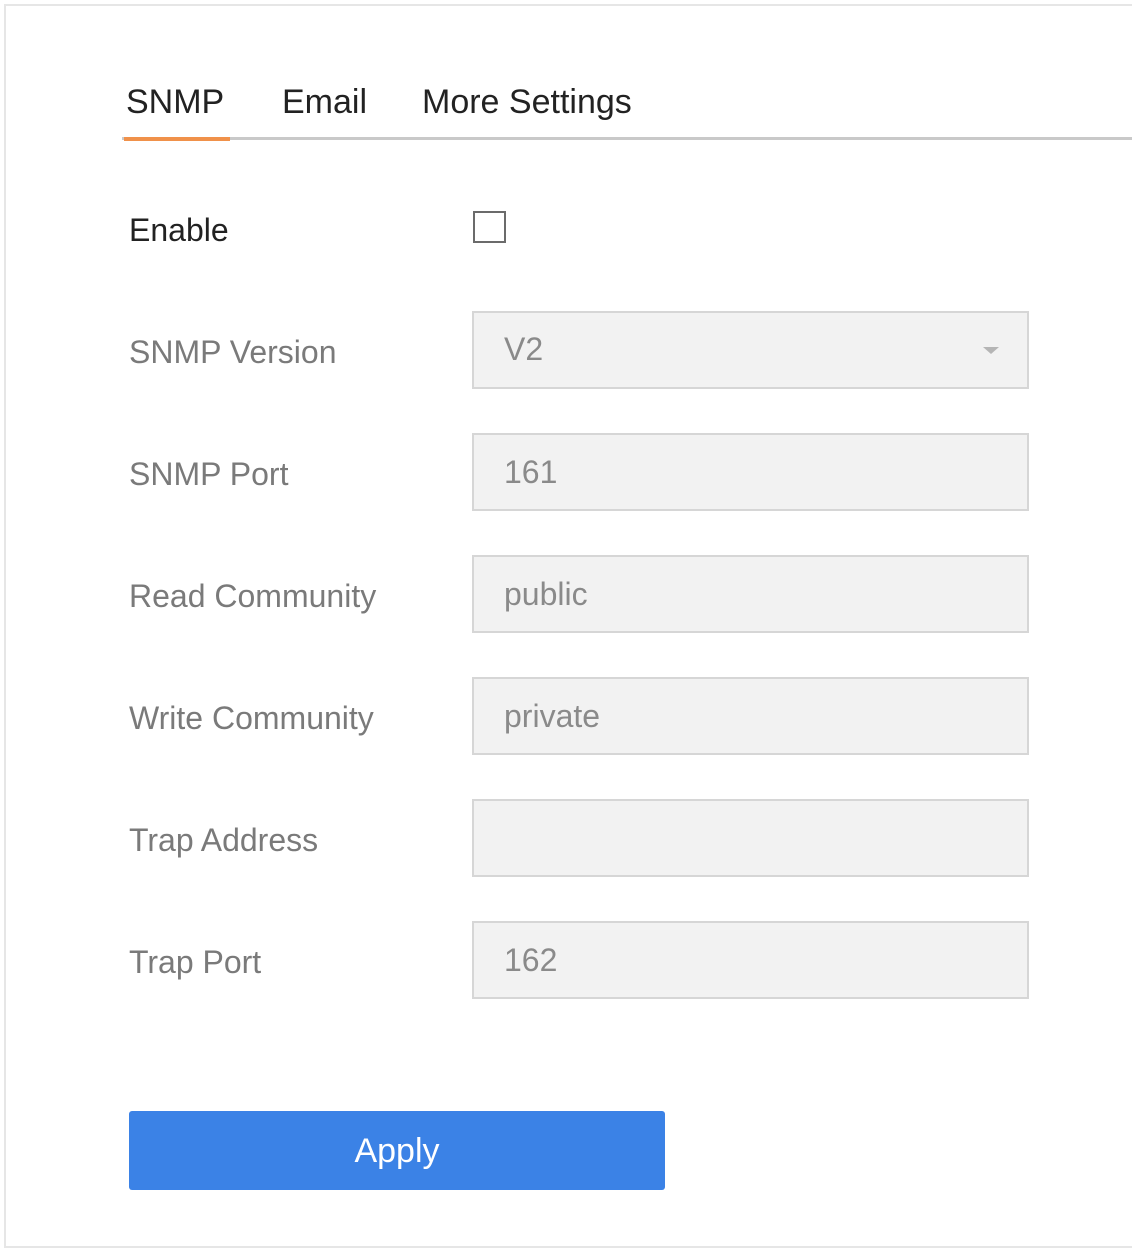  Describe the element at coordinates (750, 838) in the screenshot. I see `trap-address-input` at that location.